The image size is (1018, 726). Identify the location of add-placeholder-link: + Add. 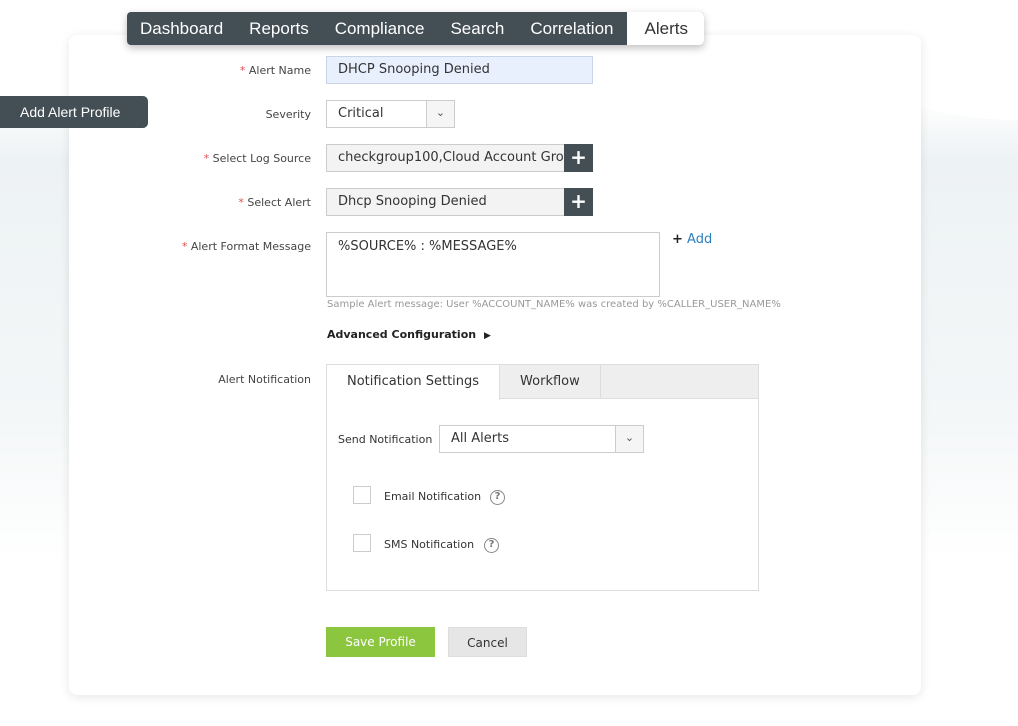
(692, 239).